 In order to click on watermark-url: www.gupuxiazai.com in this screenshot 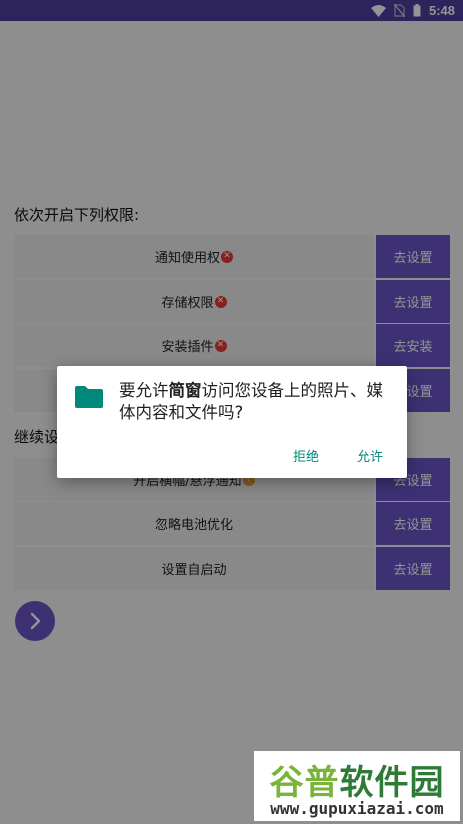, I will do `click(357, 808)`.